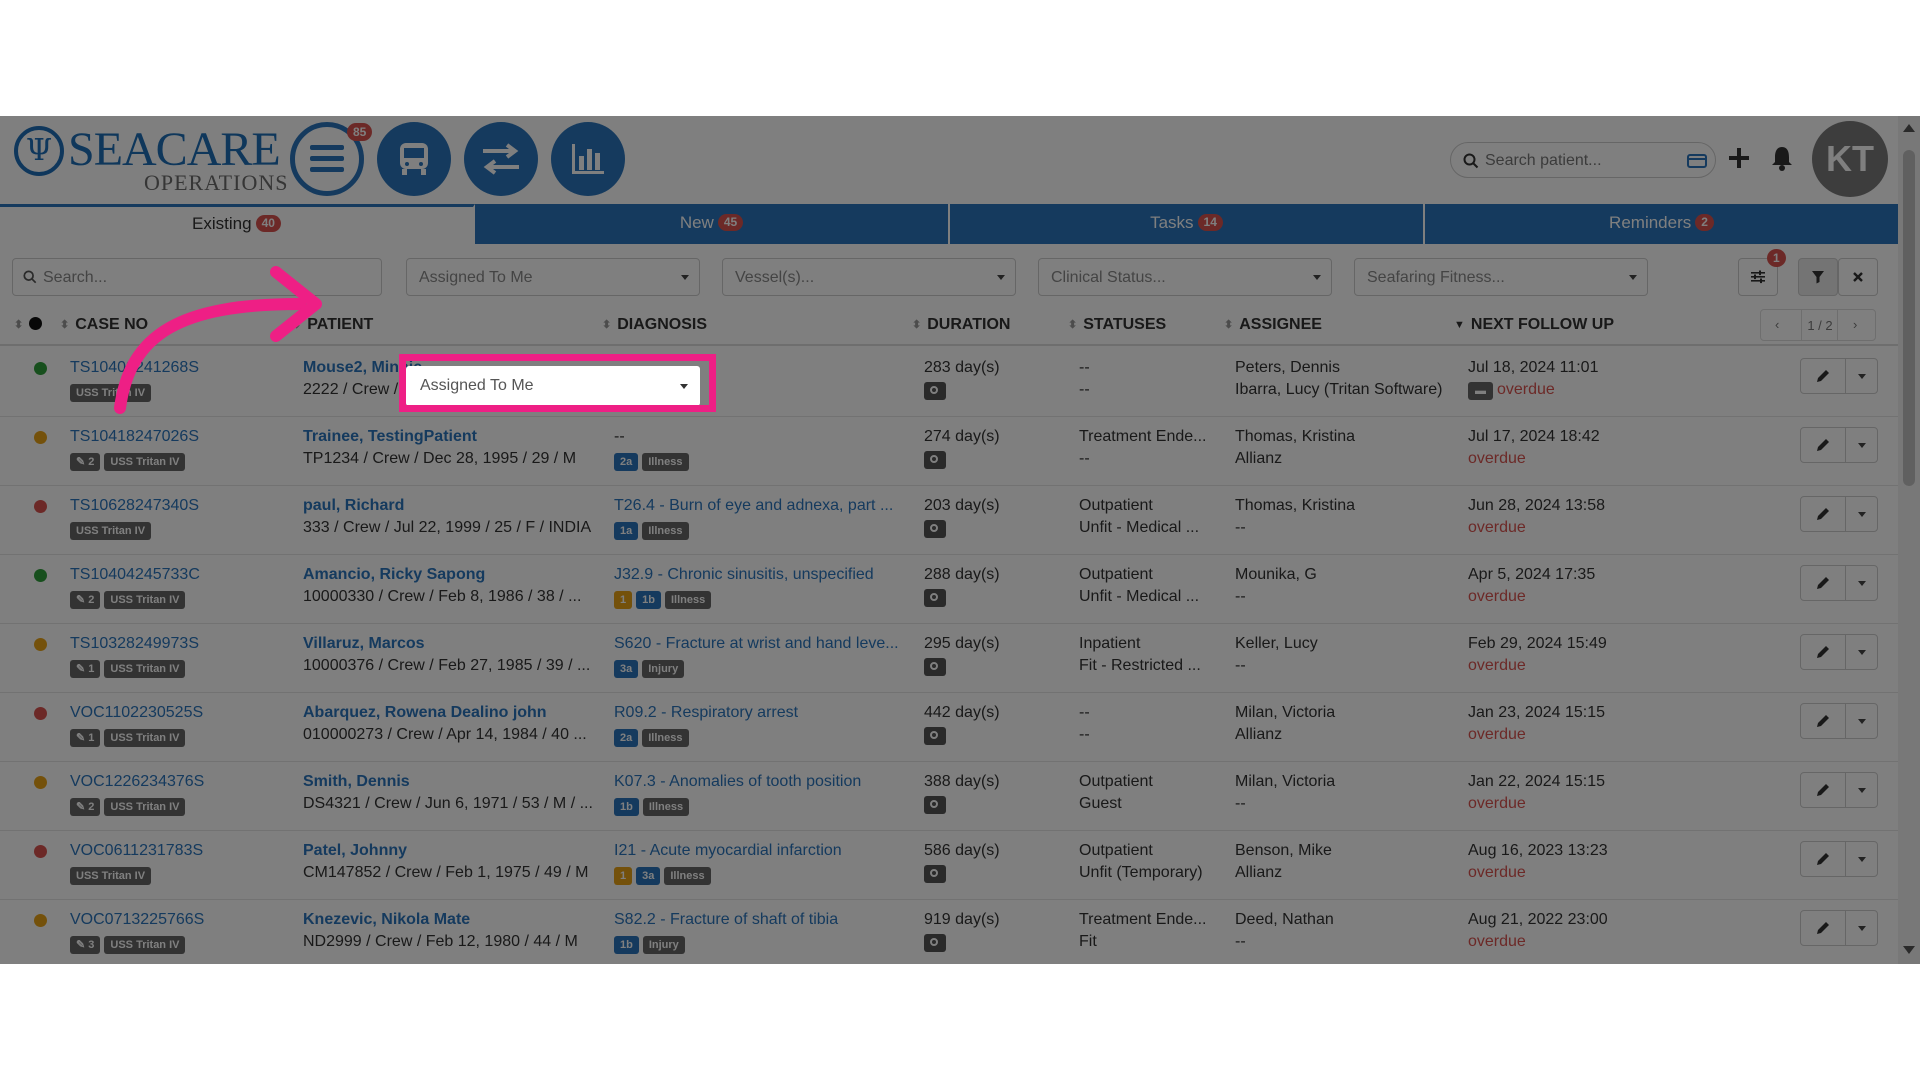  I want to click on scroll-up-icon, so click(1909, 128).